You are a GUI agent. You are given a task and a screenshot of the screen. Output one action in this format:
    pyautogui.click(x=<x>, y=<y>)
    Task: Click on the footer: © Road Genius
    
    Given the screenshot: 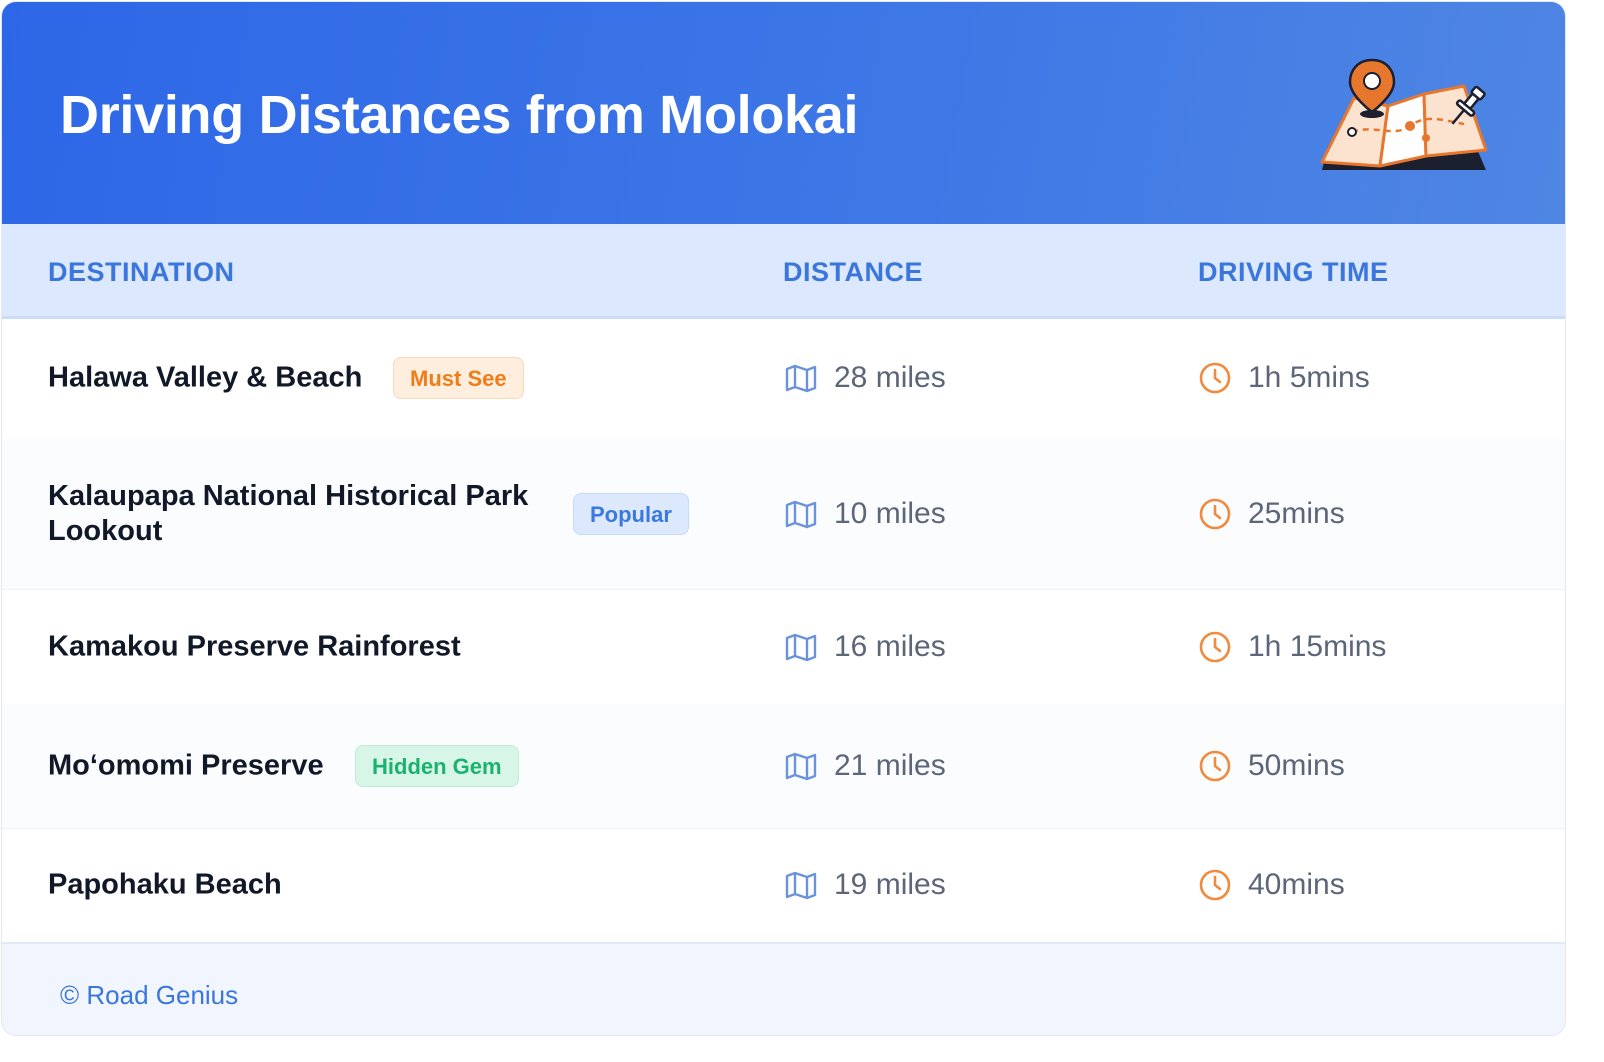 What is the action you would take?
    pyautogui.click(x=783, y=988)
    